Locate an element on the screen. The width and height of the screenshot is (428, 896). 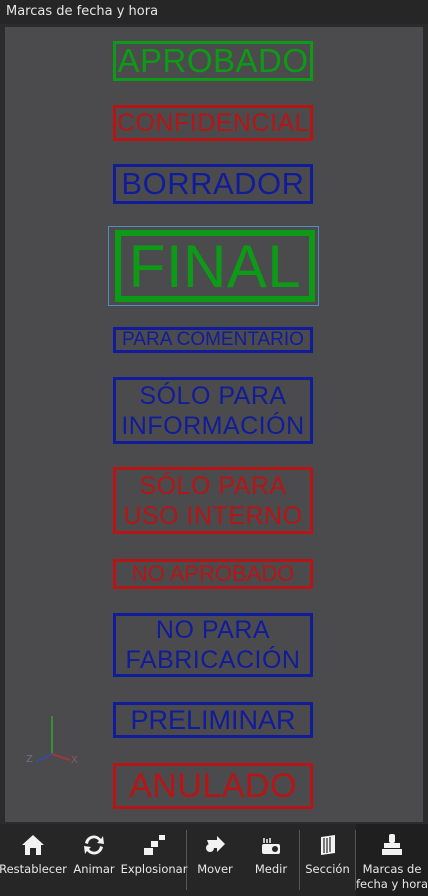
stamp-final: FINAL is located at coordinates (215, 266).